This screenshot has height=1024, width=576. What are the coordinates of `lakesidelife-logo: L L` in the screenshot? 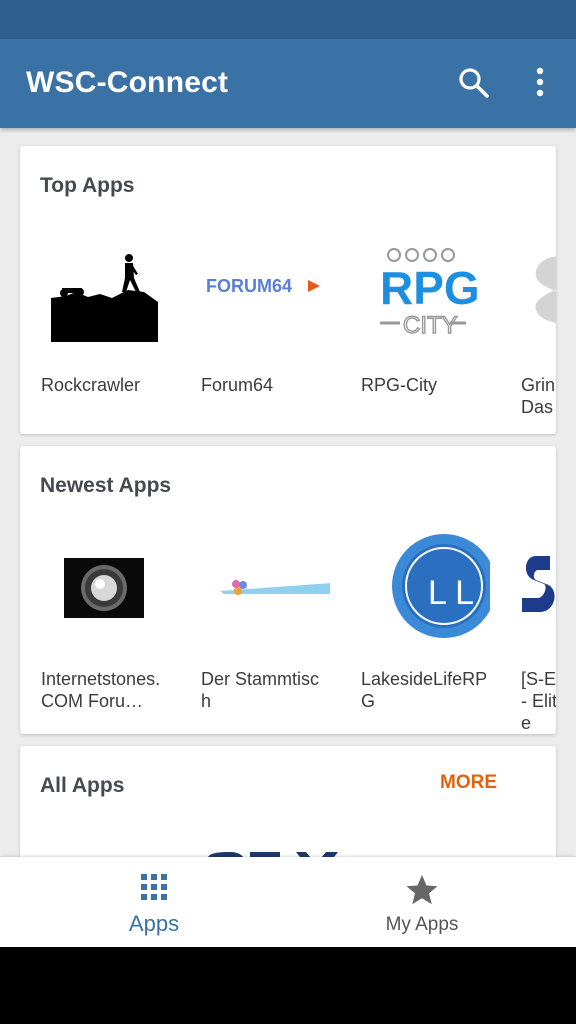 It's located at (441, 586).